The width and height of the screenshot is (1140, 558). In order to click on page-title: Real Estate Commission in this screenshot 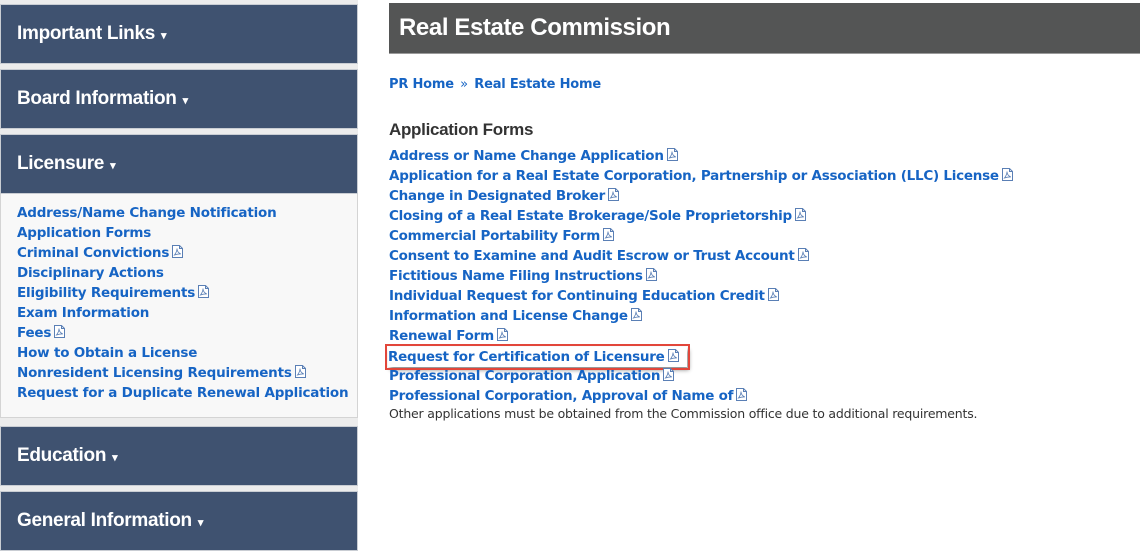, I will do `click(535, 27)`.